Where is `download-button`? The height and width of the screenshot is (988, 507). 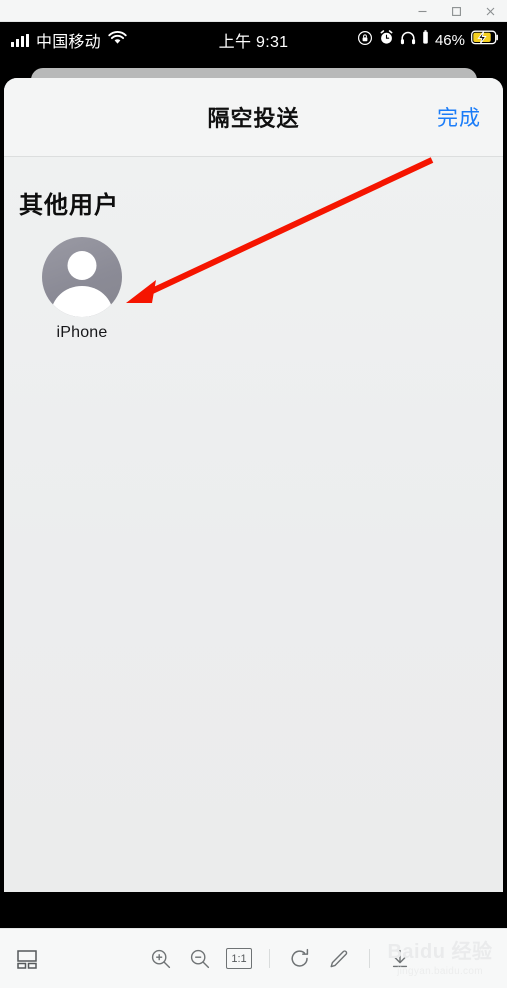 download-button is located at coordinates (400, 959).